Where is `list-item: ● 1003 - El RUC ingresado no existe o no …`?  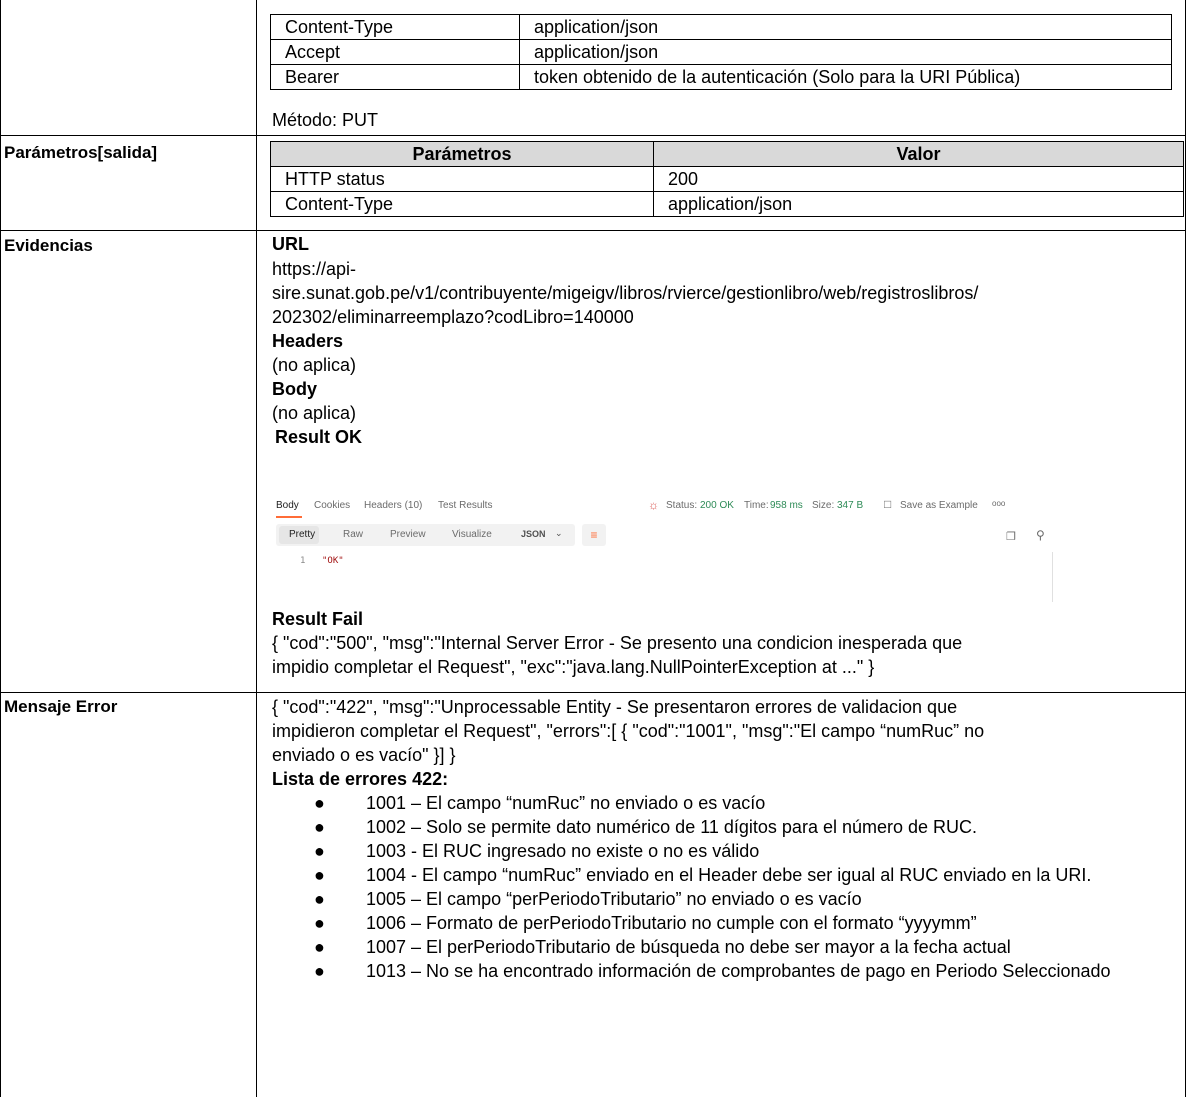 list-item: ● 1003 - El RUC ingresado no existe o no … is located at coordinates (713, 851).